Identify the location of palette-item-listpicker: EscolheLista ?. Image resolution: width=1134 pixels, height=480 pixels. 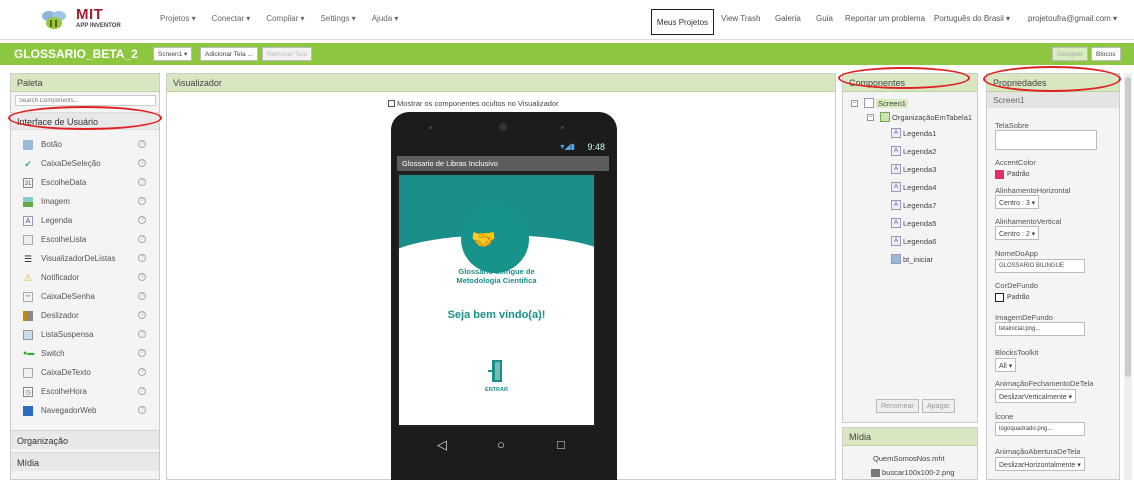
(85, 240).